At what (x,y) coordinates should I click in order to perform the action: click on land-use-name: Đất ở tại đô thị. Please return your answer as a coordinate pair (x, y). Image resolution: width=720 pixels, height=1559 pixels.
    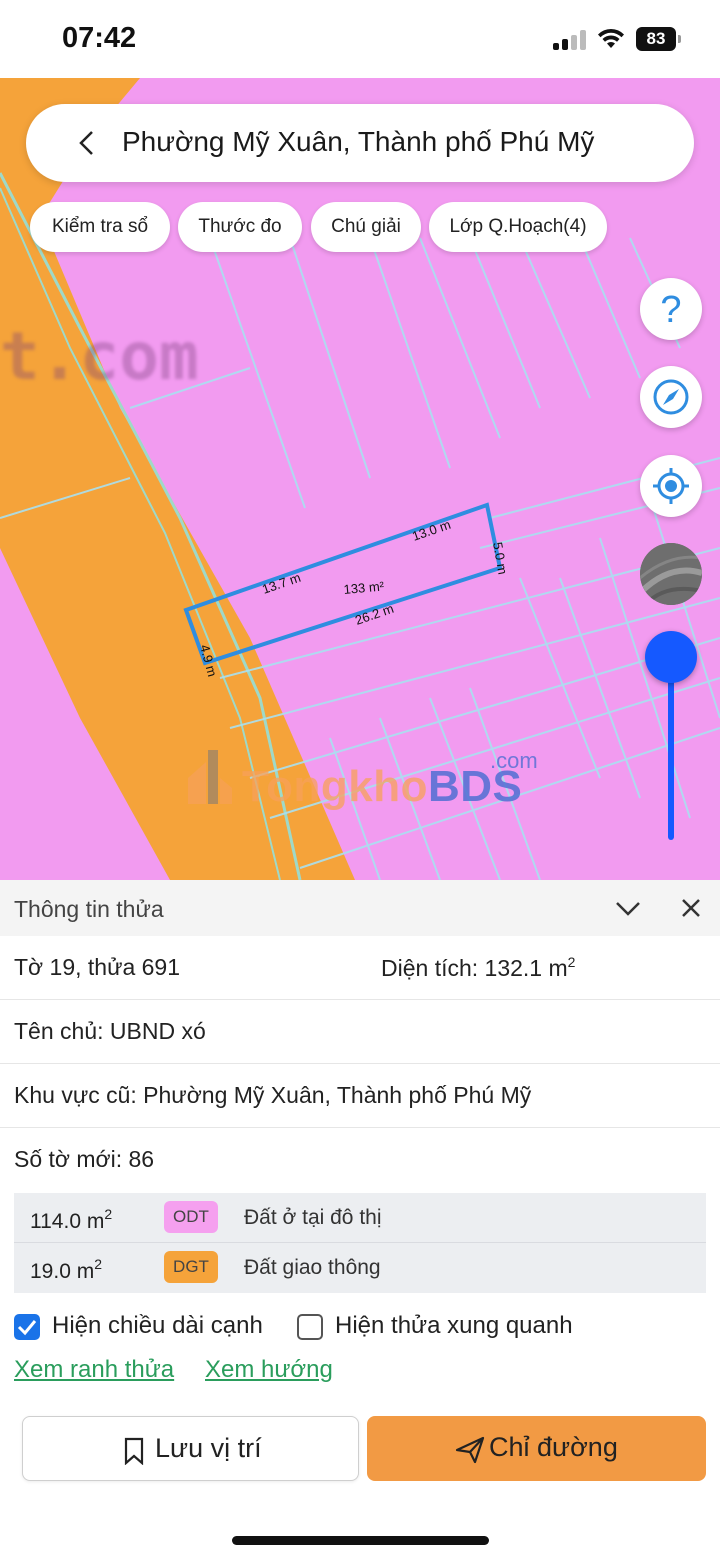
    Looking at the image, I should click on (313, 1217).